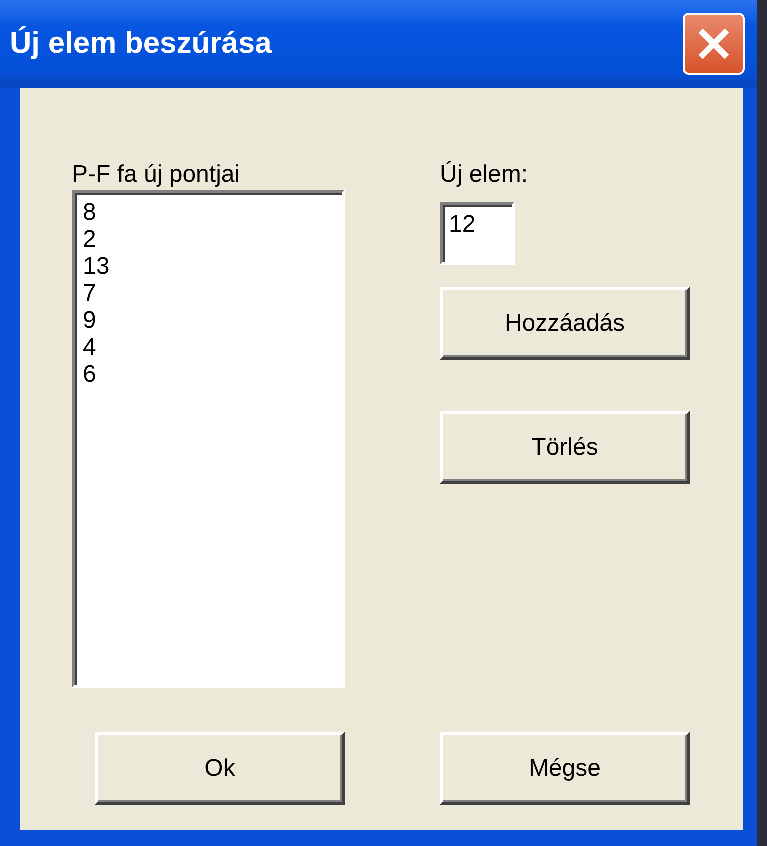  Describe the element at coordinates (141, 44) in the screenshot. I see `window-title: Új elem beszúrása` at that location.